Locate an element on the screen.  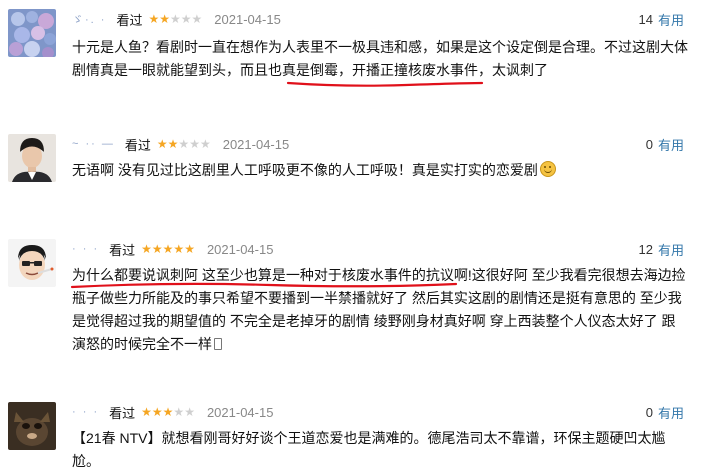
cartoon-face-avatar-icon is located at coordinates (32, 263).